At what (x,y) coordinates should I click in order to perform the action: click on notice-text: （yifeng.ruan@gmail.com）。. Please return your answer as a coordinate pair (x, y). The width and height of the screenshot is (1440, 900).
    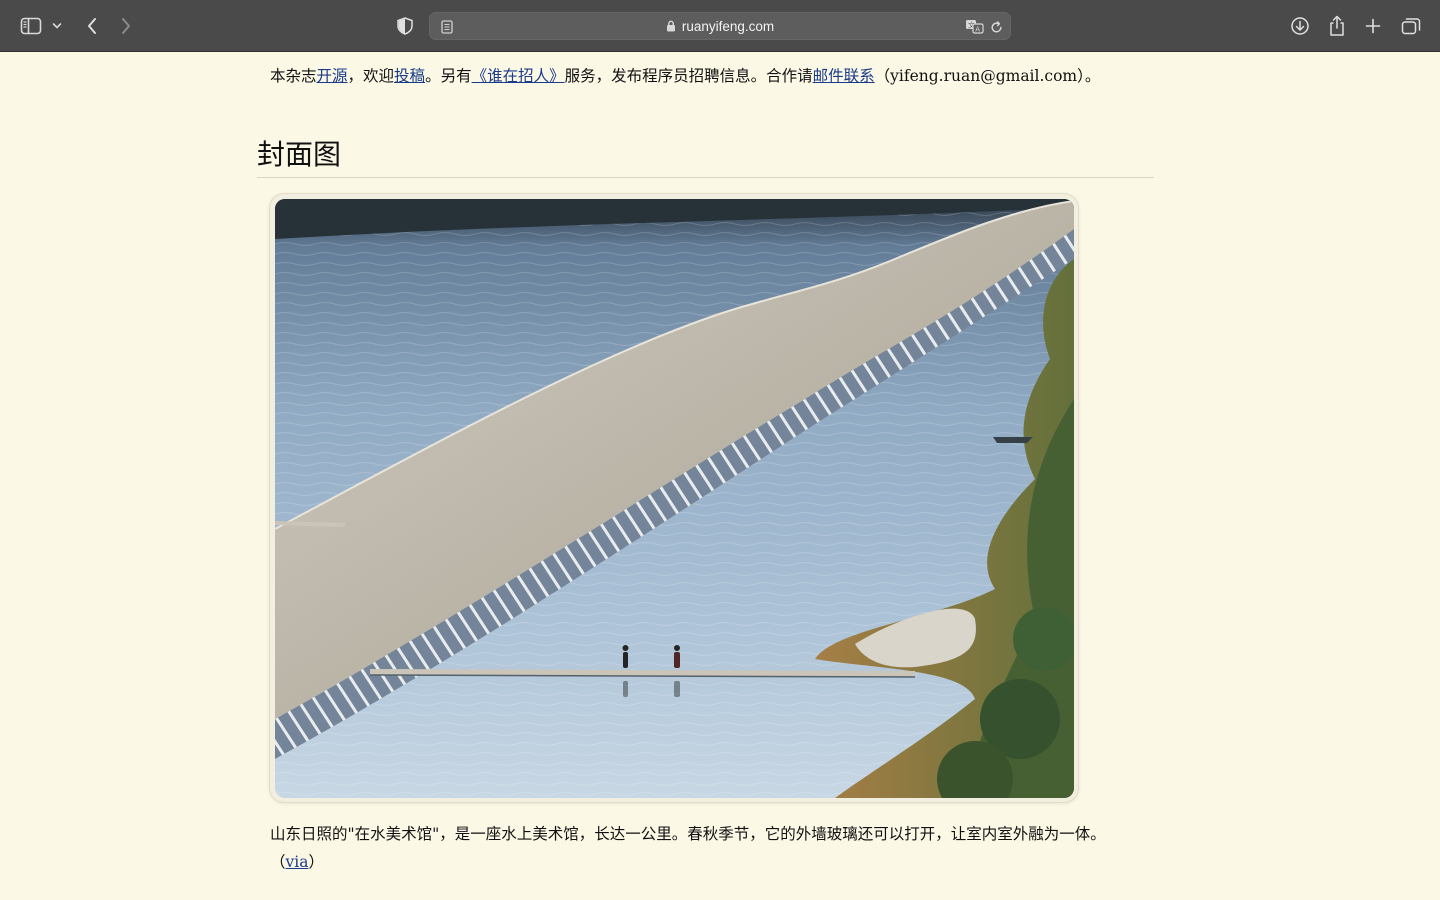
    Looking at the image, I should click on (987, 76).